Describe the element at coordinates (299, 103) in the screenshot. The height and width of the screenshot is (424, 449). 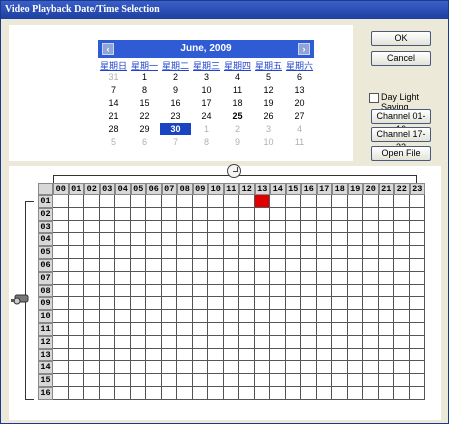
I see `calendar-day: 20` at that location.